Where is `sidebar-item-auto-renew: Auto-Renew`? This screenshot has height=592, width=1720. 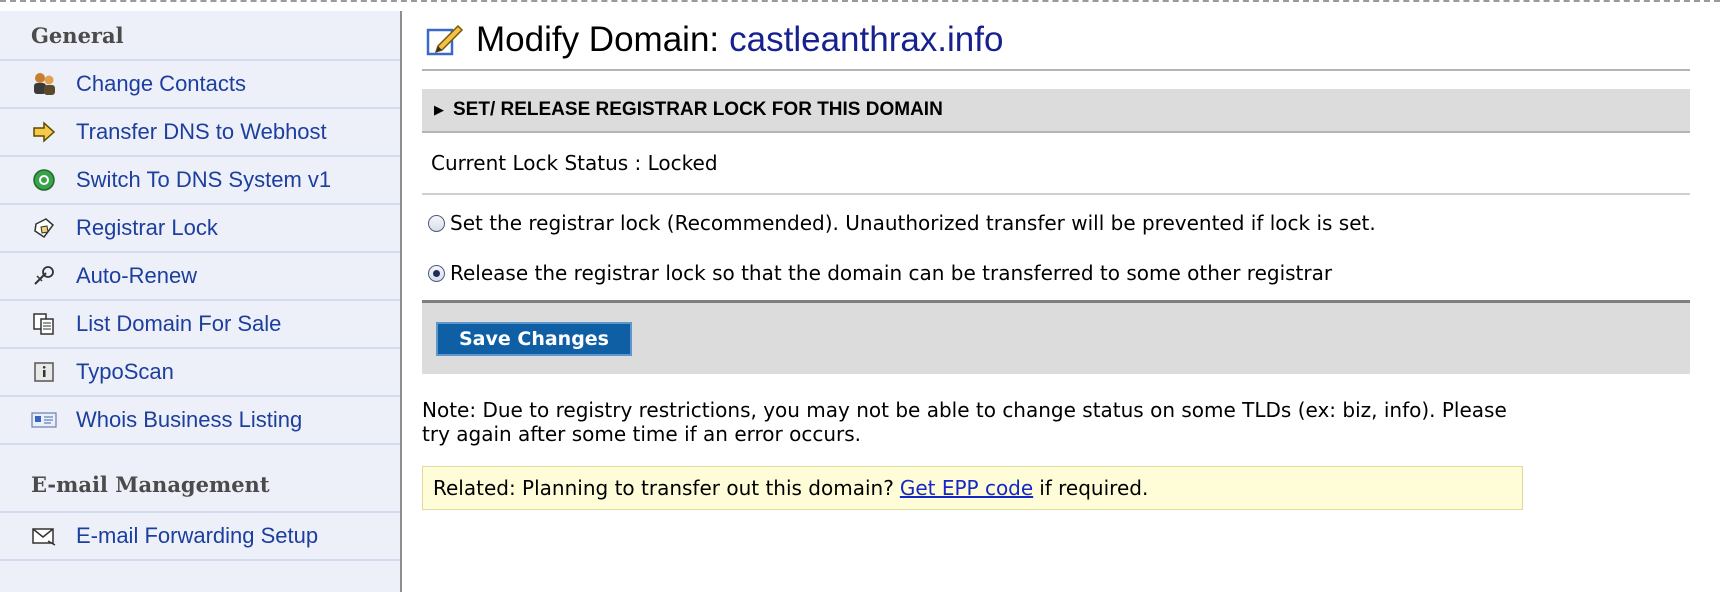 sidebar-item-auto-renew: Auto-Renew is located at coordinates (200, 277).